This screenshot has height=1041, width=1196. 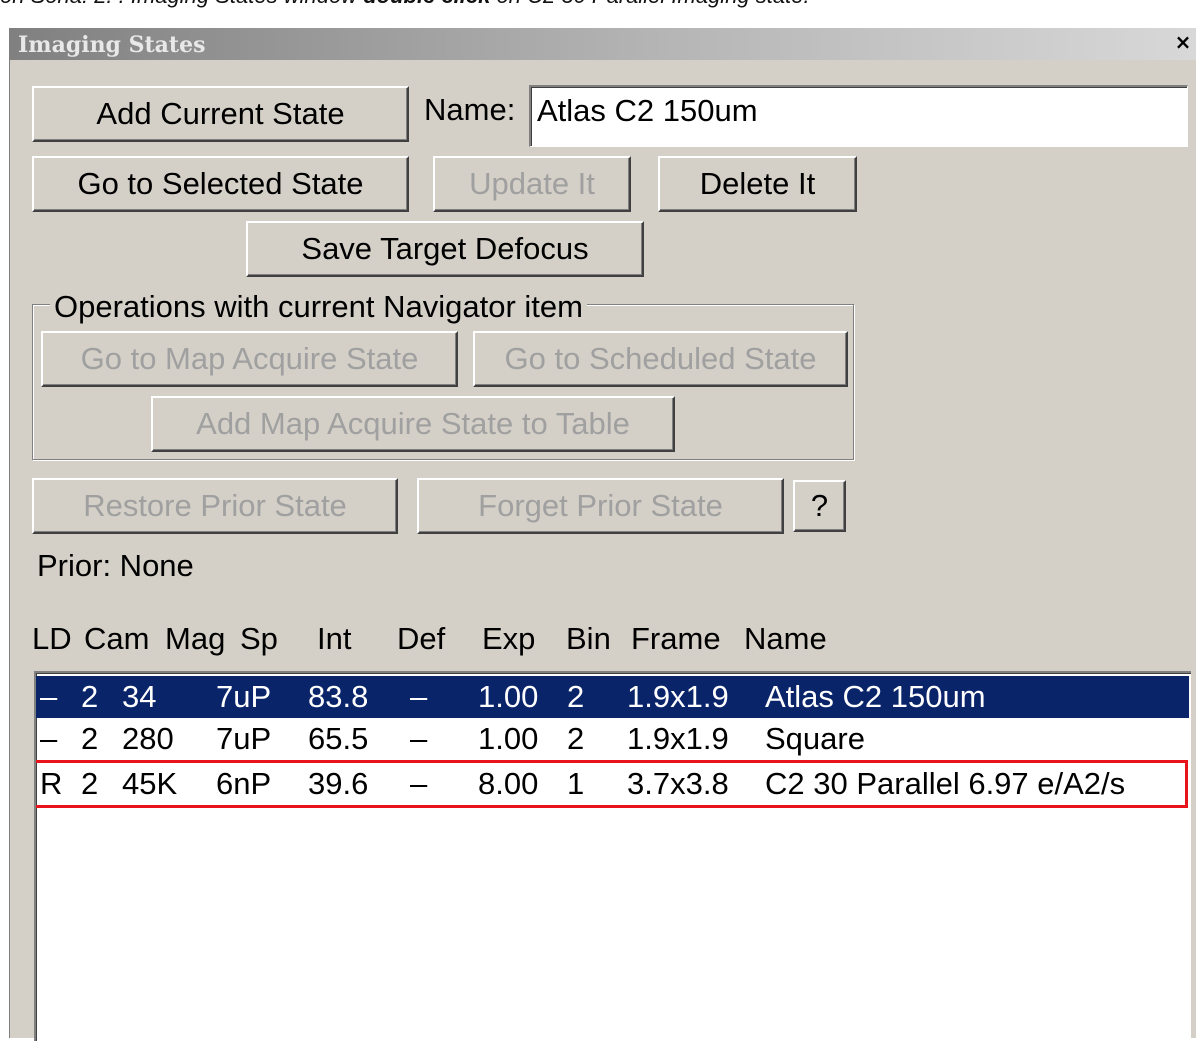 I want to click on go-to-scheduled-state-button: Go to Scheduled State, so click(x=660, y=359).